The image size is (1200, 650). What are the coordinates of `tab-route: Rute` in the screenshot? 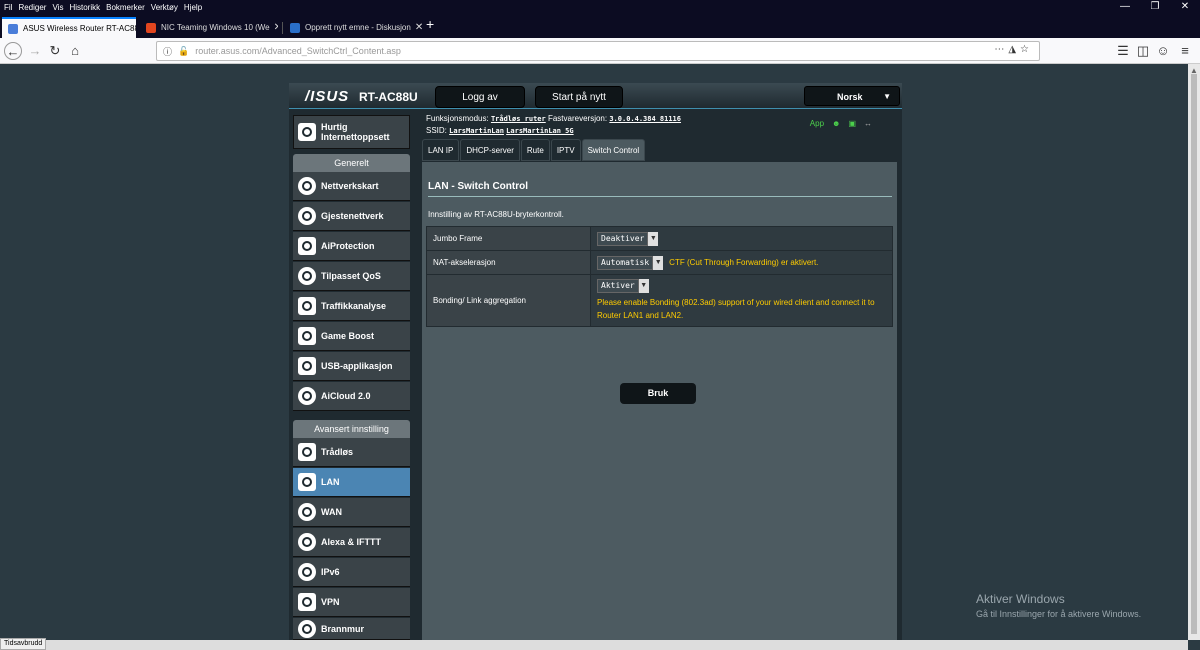 It's located at (535, 150).